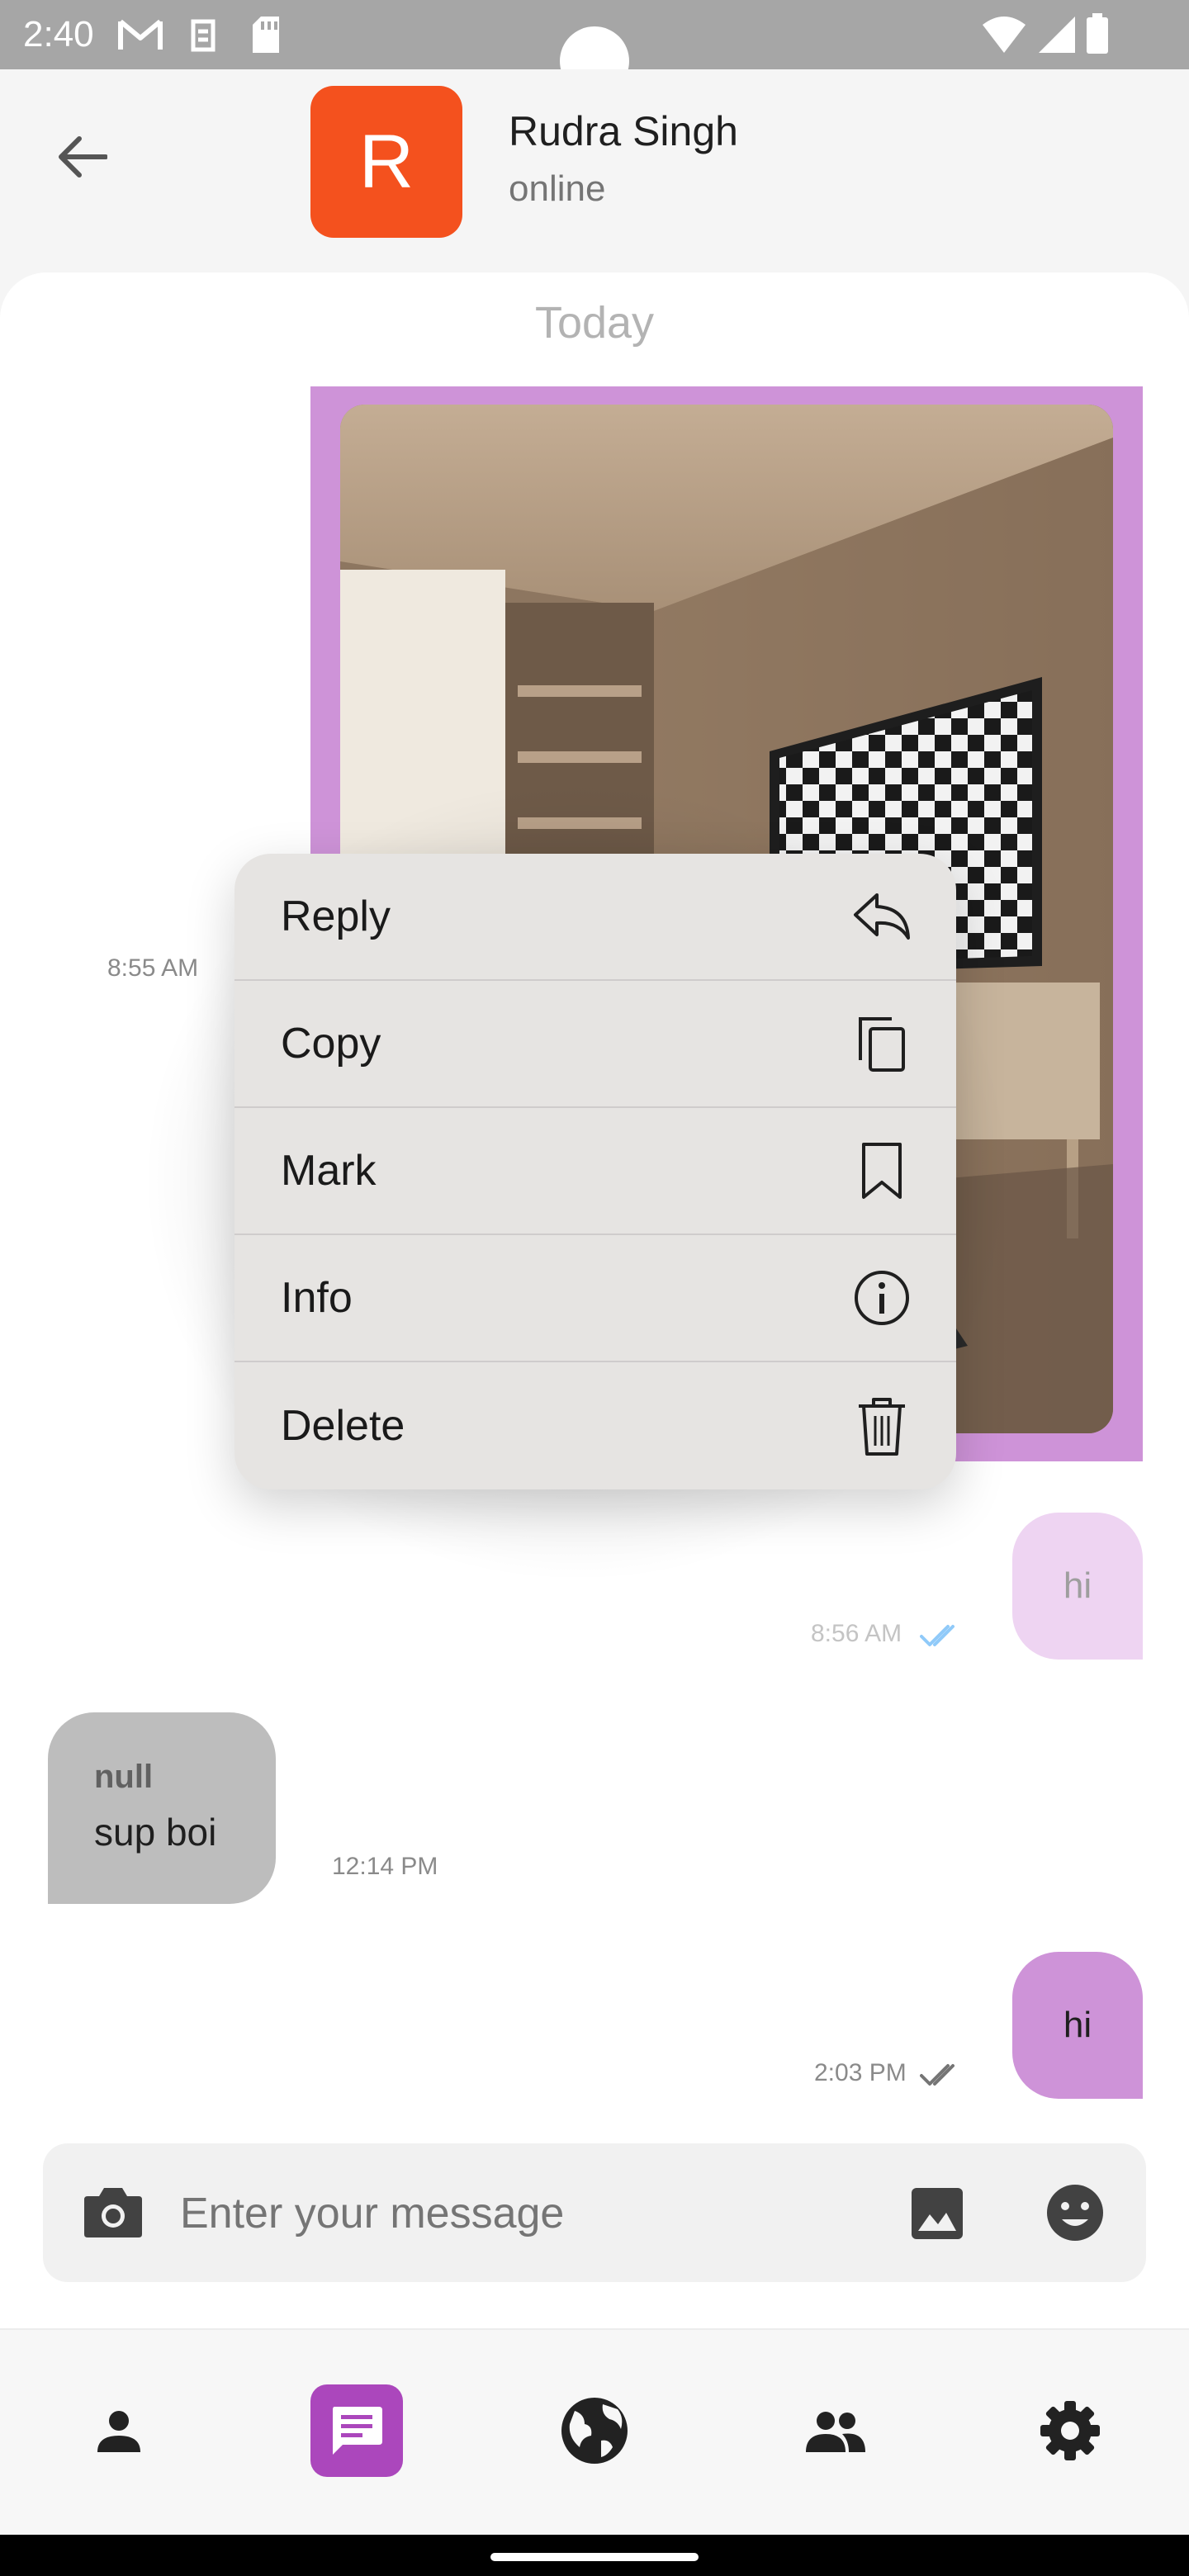 The image size is (1189, 2576). I want to click on camera-icon, so click(113, 2211).